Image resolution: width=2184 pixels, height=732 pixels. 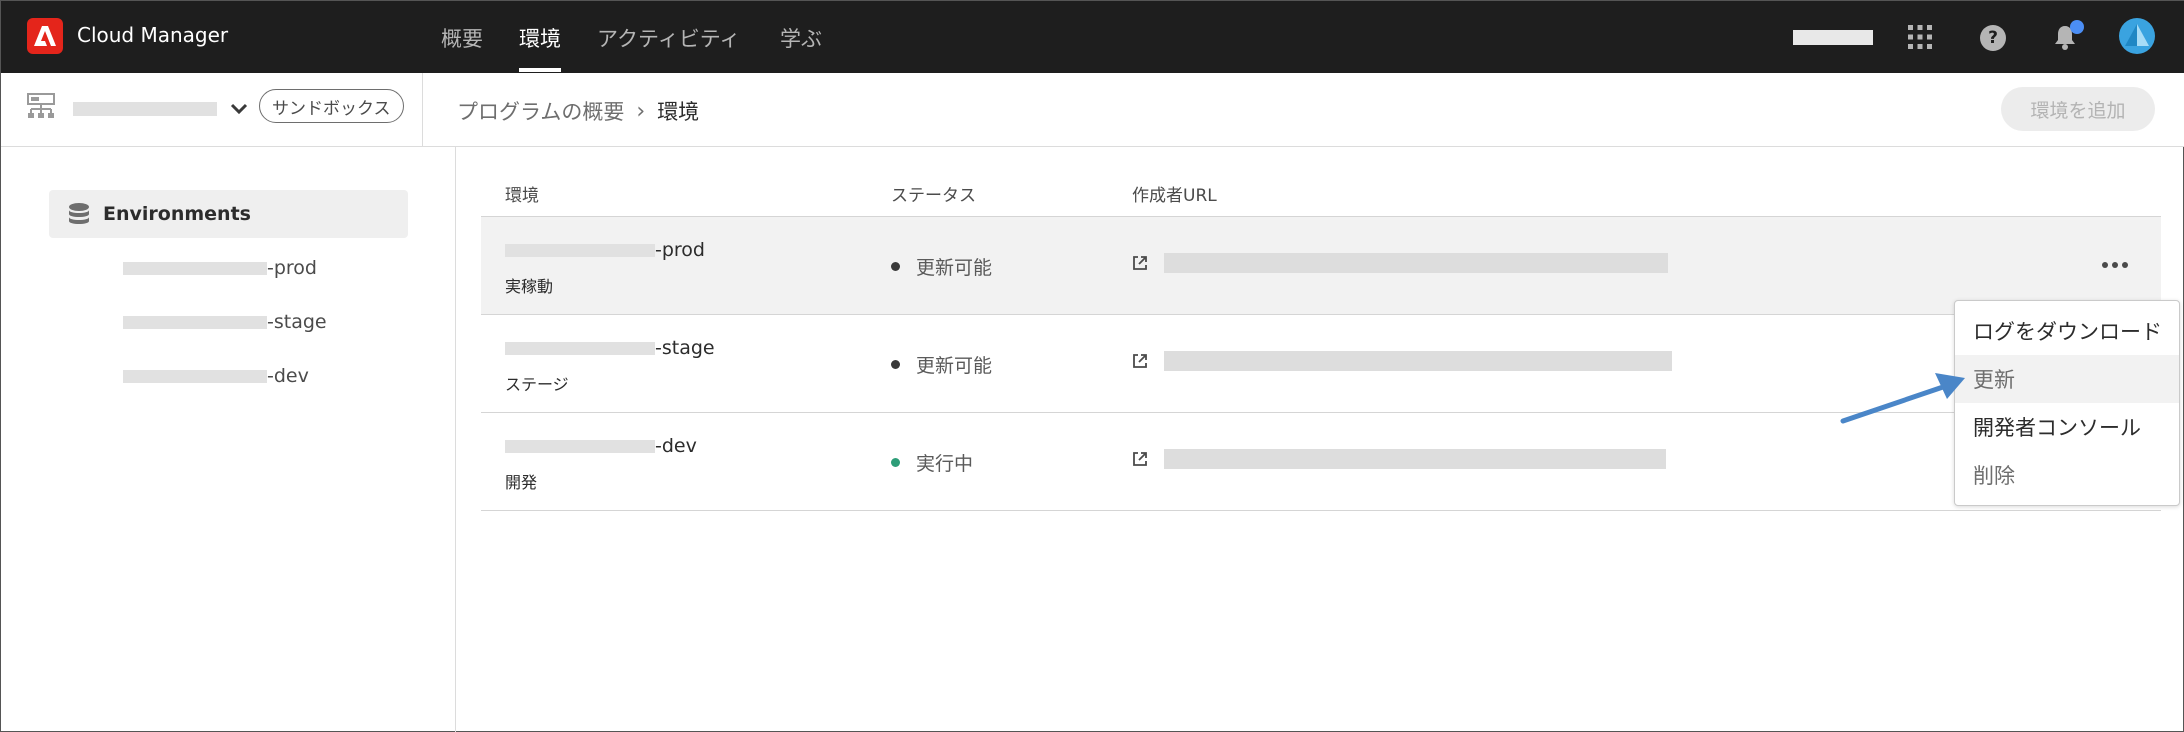 I want to click on program-icon, so click(x=41, y=105).